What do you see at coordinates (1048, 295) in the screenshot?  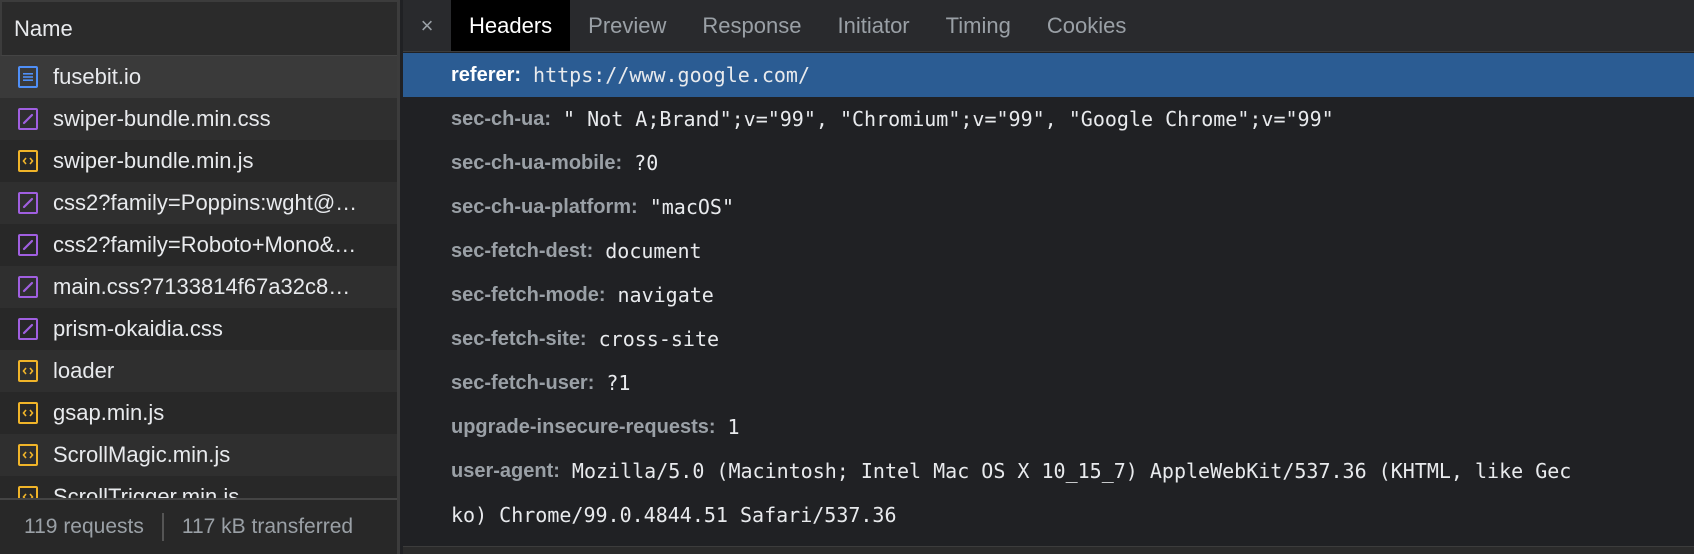 I see `header-row: sec-fetch-mode: navigate` at bounding box center [1048, 295].